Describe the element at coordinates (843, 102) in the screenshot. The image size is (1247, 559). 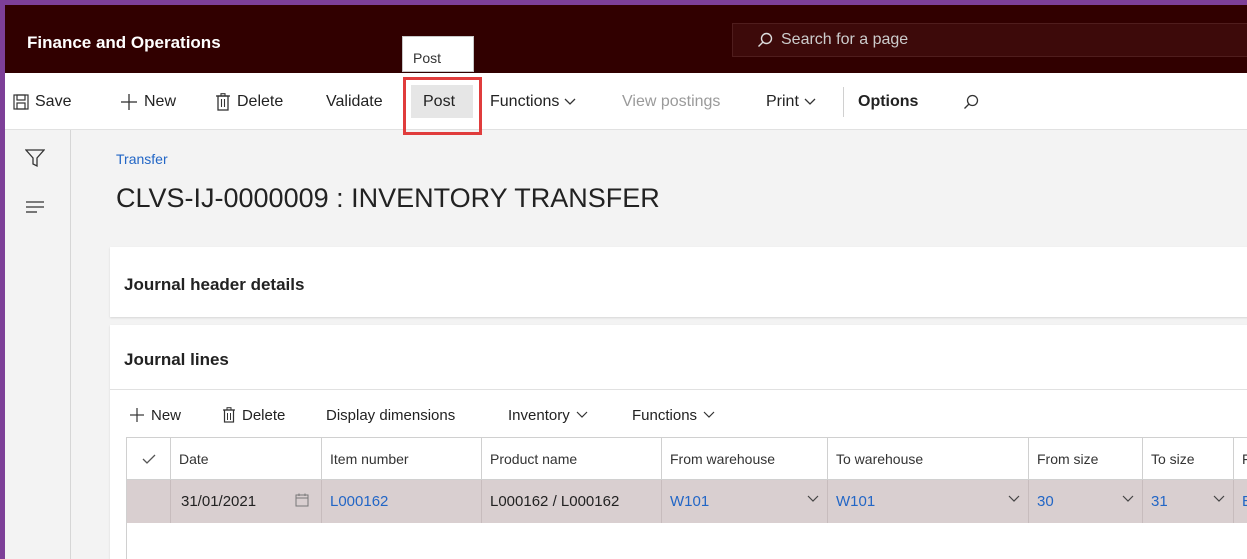
I see `toolbar-divider` at that location.